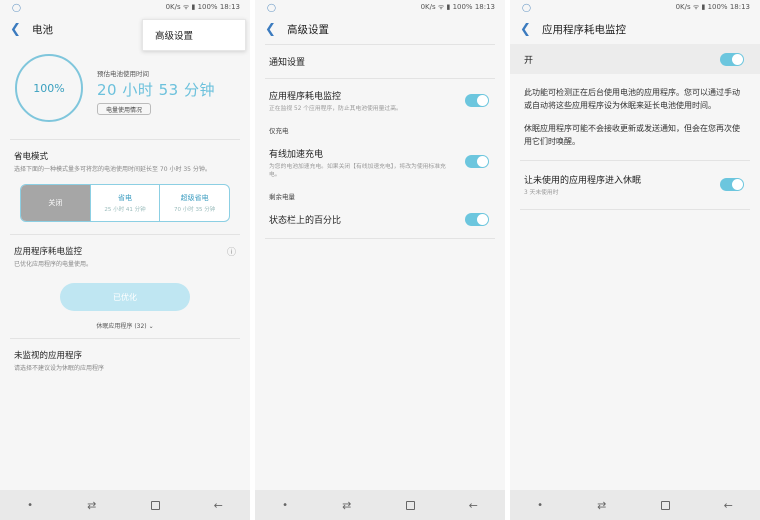 The image size is (760, 520). Describe the element at coordinates (529, 60) in the screenshot. I see `on-label: 开` at that location.